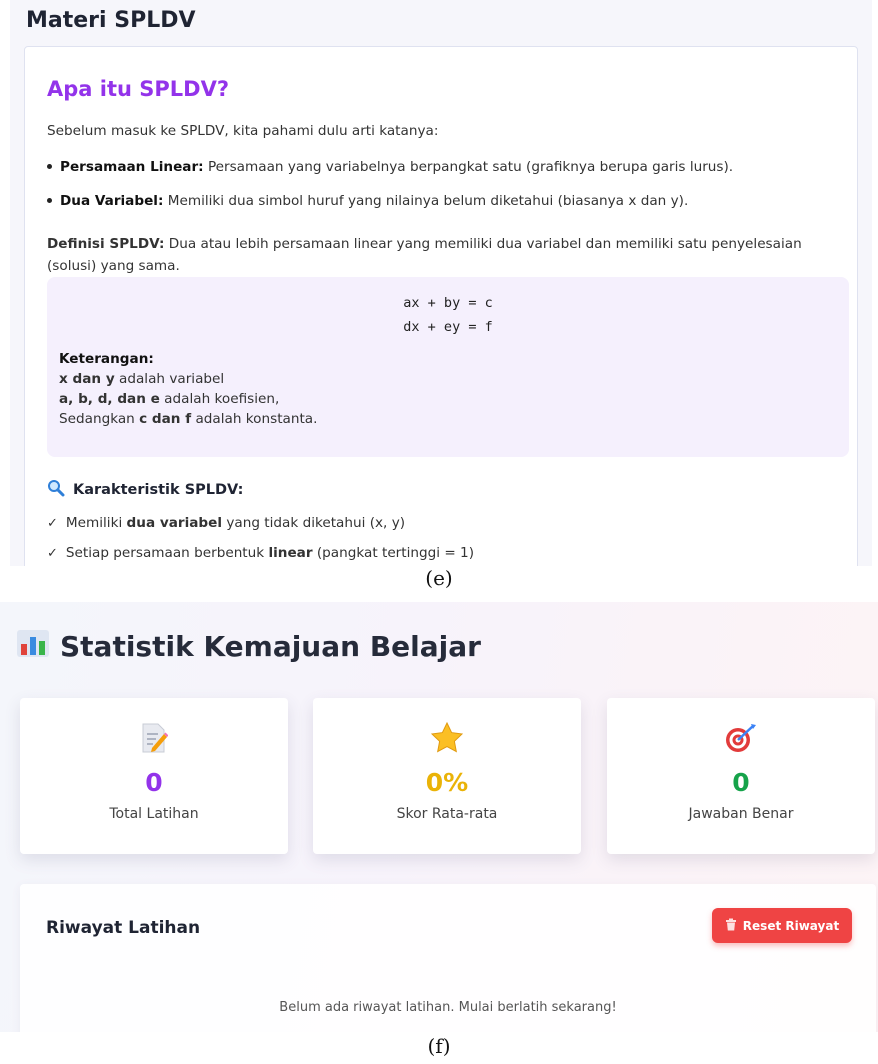 This screenshot has width=878, height=1064. I want to click on target-icon, so click(741, 738).